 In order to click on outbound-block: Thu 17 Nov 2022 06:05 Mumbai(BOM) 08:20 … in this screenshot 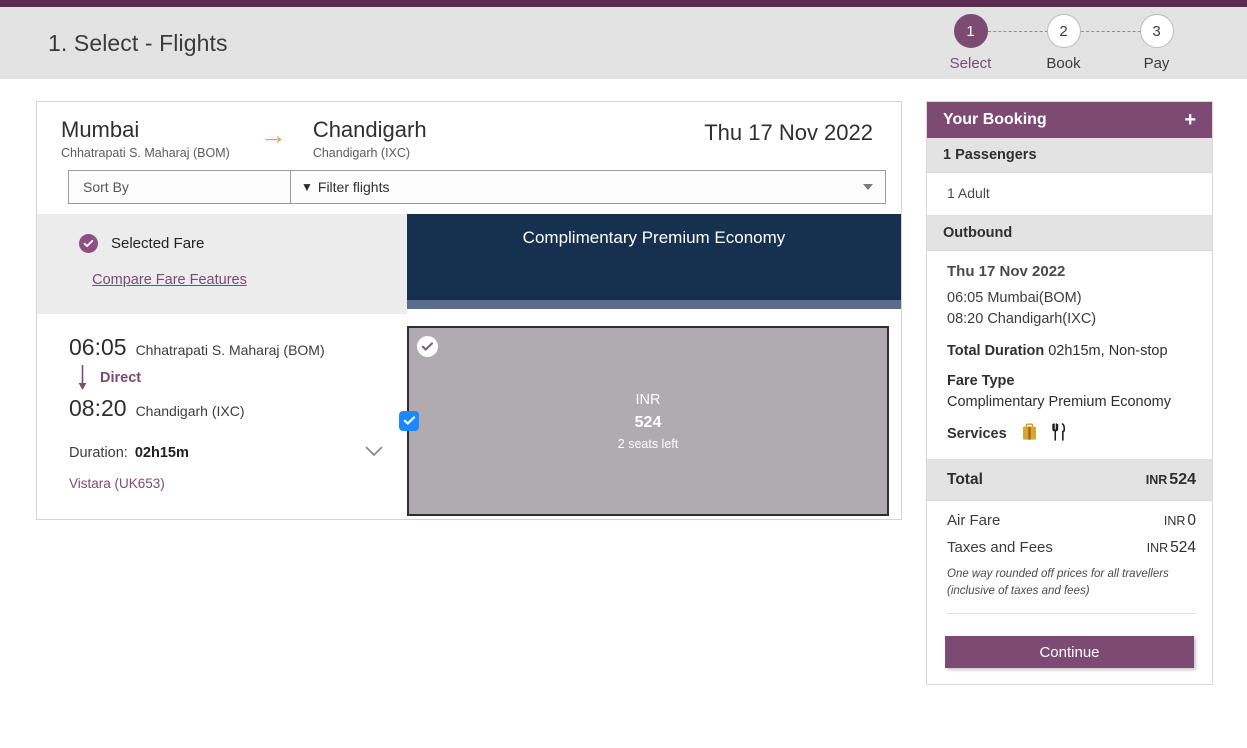, I will do `click(1069, 355)`.